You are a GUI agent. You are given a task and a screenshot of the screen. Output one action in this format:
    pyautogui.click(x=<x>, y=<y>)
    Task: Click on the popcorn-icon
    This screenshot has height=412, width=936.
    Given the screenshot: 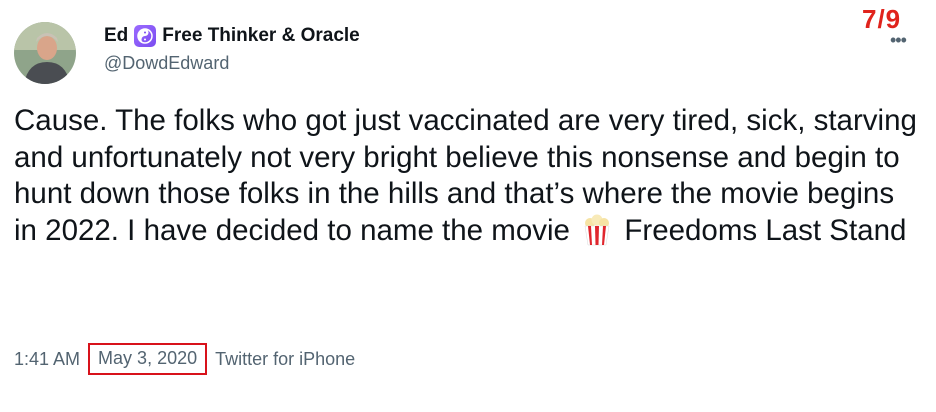 What is the action you would take?
    pyautogui.click(x=597, y=235)
    